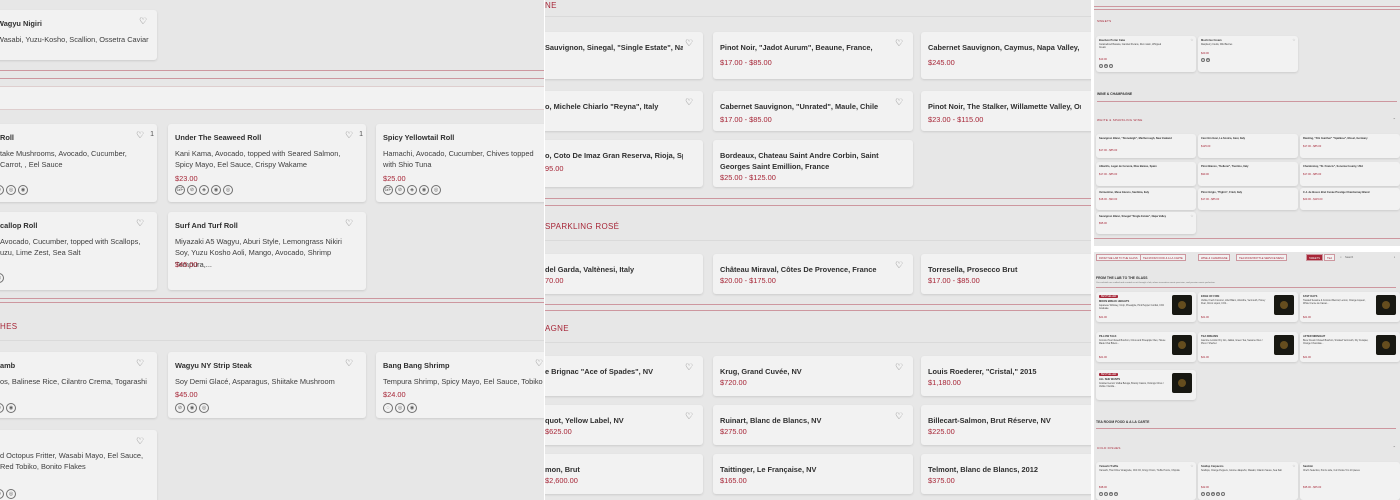 The height and width of the screenshot is (500, 1400). Describe the element at coordinates (624, 376) in the screenshot. I see `wine-card: e Brignac "Ace of Spades", NV ♡` at that location.